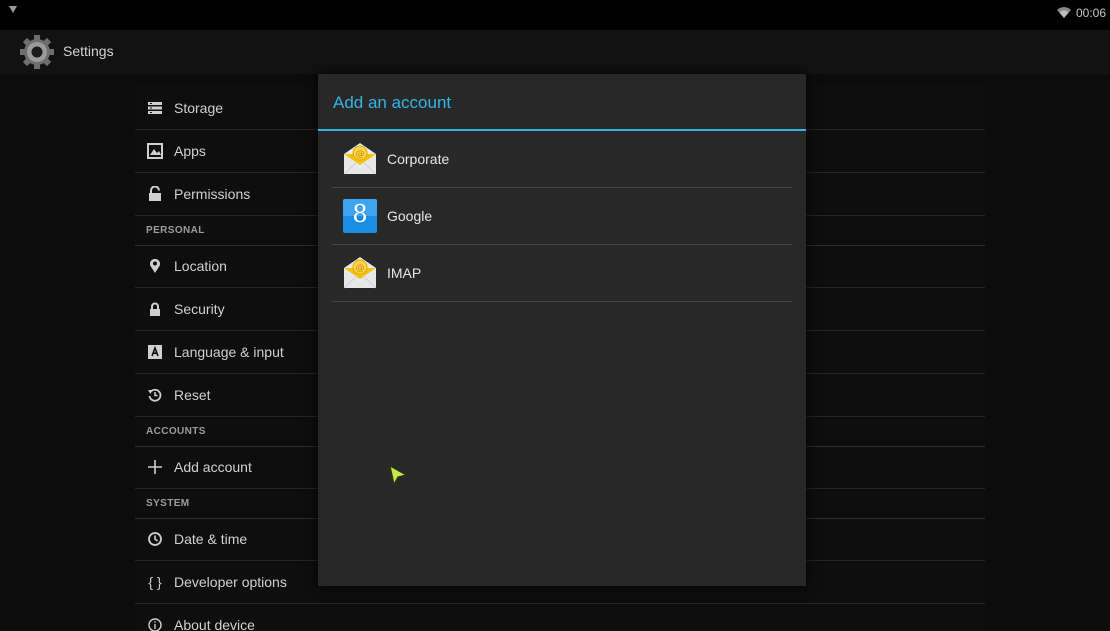  I want to click on account-option-imap: @ IMAP, so click(562, 273).